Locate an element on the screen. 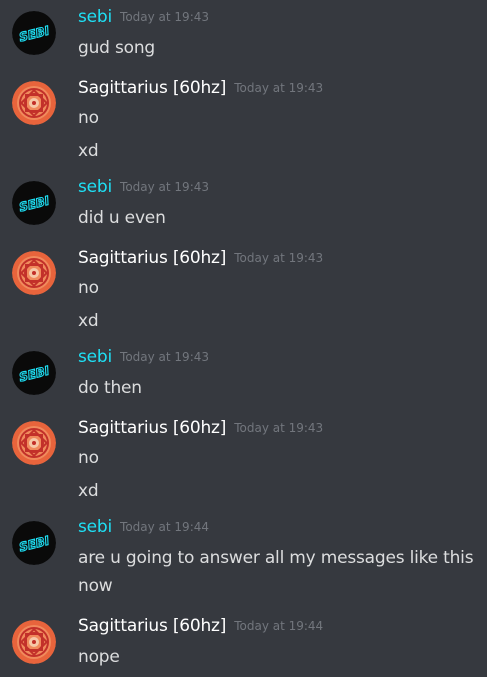  message-header: sebi Today at 19:44 is located at coordinates (143, 527).